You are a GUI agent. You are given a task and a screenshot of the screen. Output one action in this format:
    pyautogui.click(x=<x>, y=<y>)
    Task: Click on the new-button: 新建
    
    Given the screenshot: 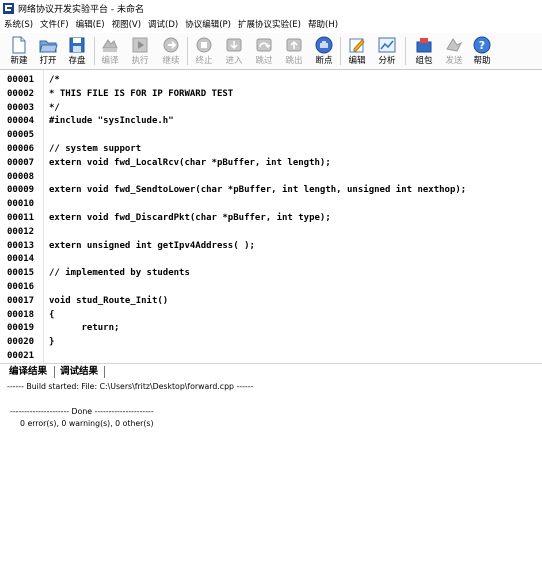 What is the action you would take?
    pyautogui.click(x=19, y=51)
    